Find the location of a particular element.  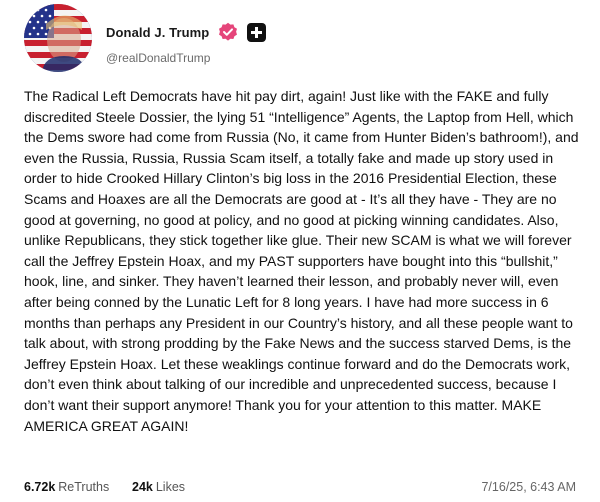

retruths-stat: 6.72k ReTruths is located at coordinates (66, 487).